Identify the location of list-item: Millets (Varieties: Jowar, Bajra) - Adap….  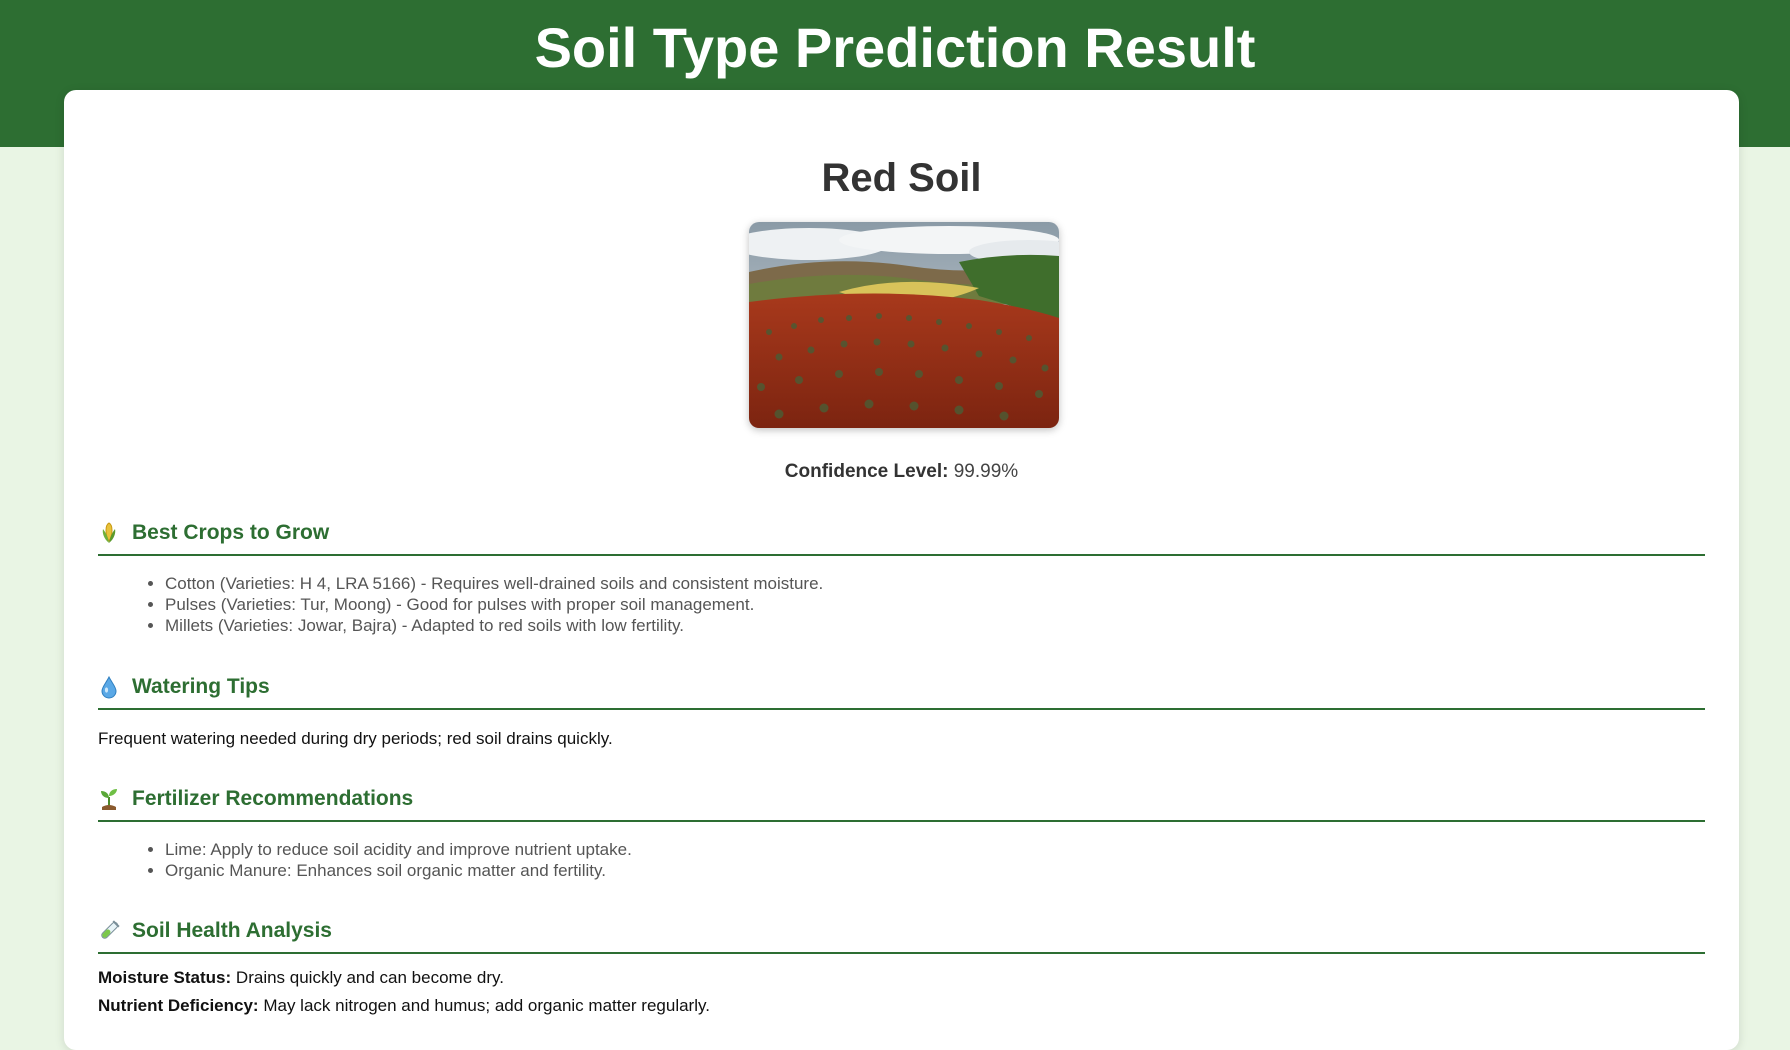
(935, 625).